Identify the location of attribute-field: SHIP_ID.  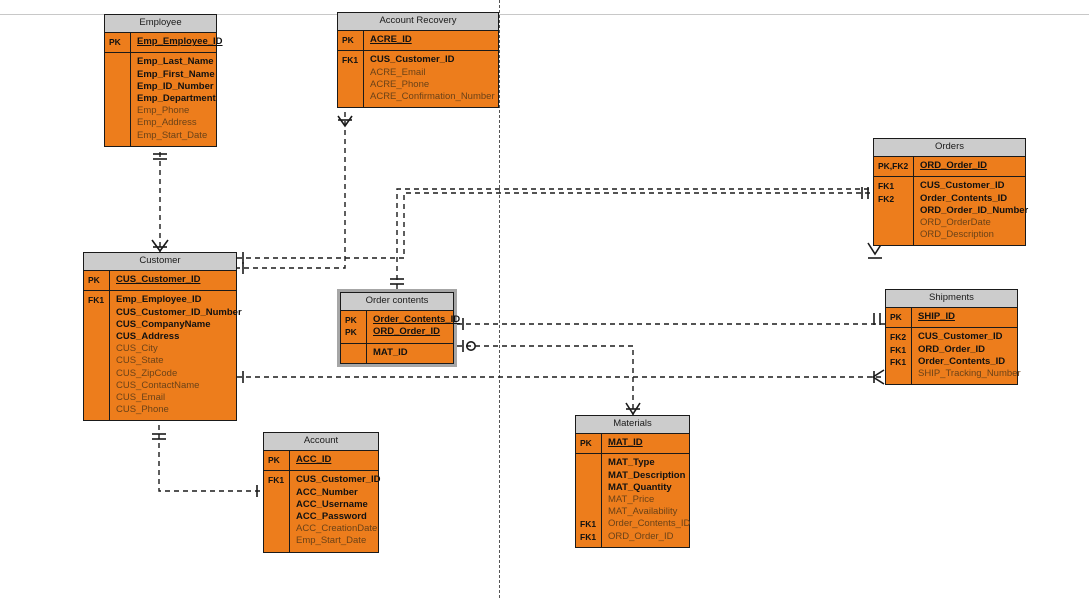
(936, 317).